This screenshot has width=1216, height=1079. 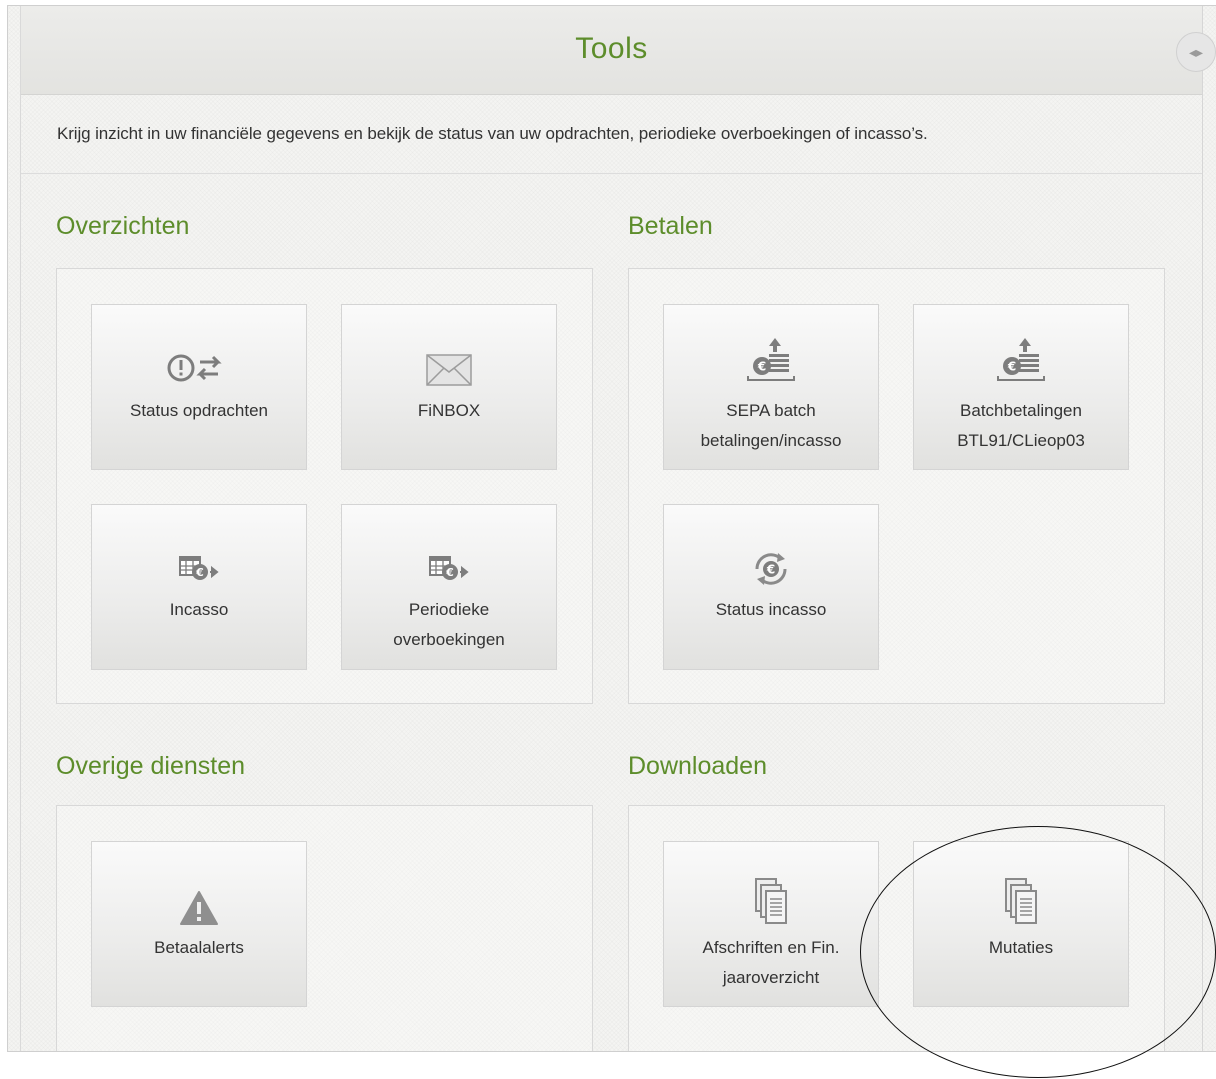 I want to click on tile-status-opdrachten: Status opdrachten, so click(x=199, y=387).